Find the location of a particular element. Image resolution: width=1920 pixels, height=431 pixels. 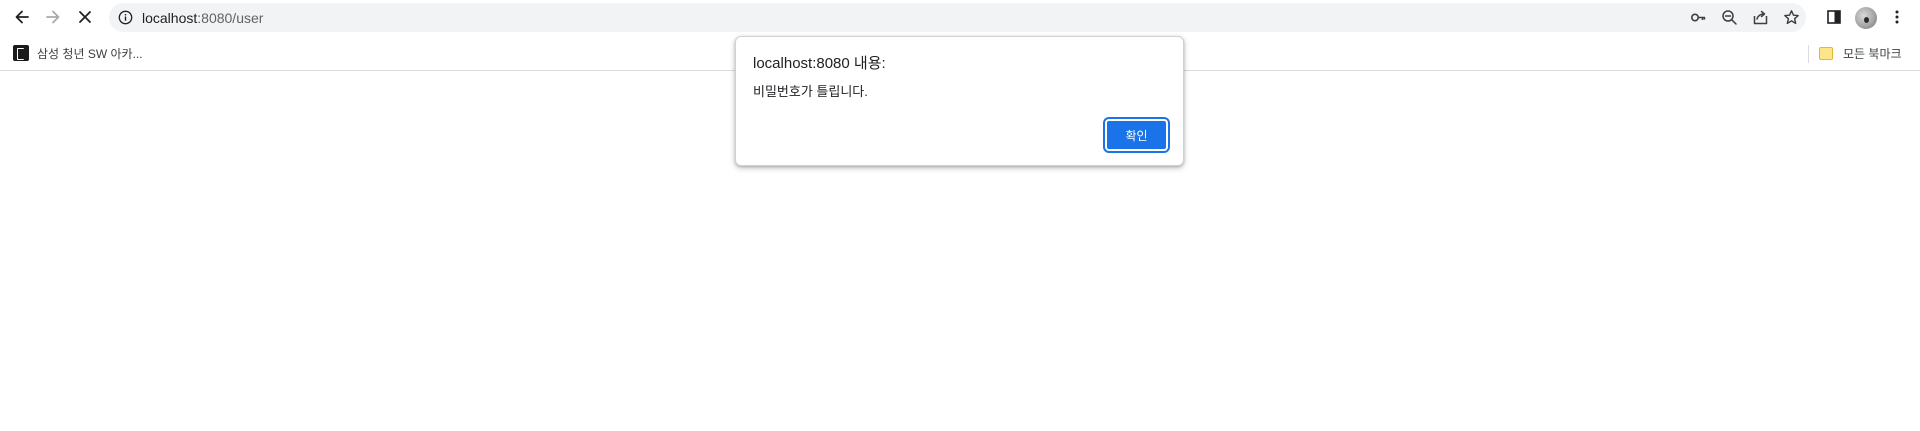

share-icon is located at coordinates (1760, 17).